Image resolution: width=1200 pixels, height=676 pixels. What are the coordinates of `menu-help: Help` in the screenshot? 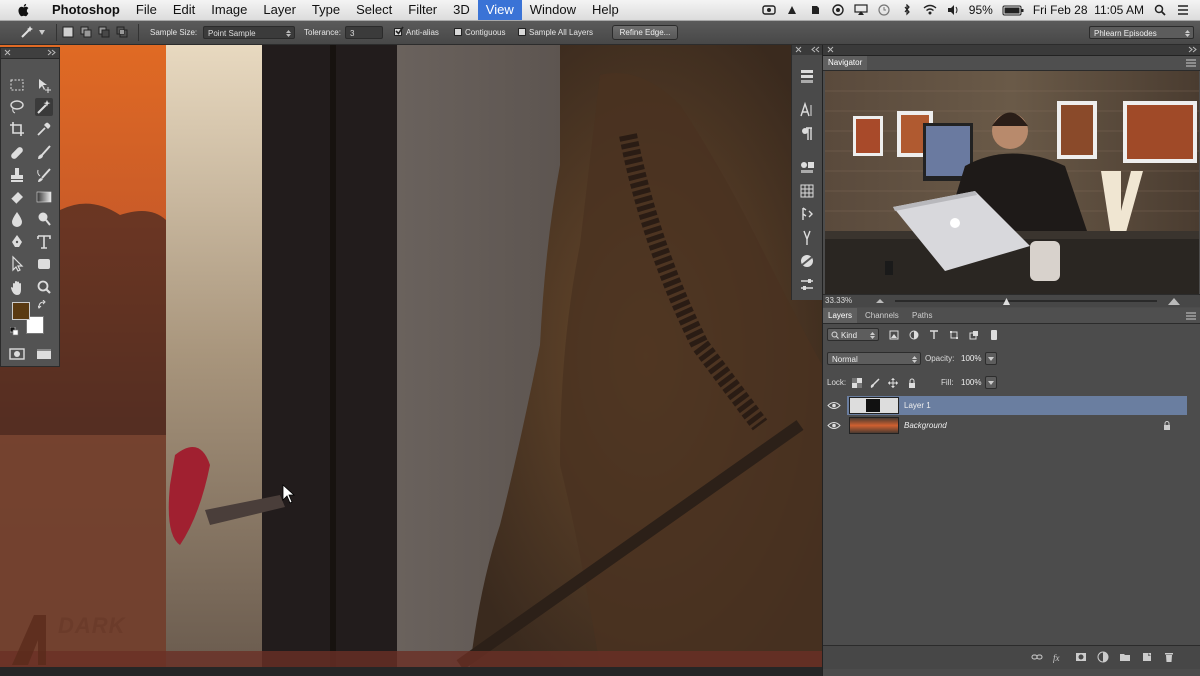 It's located at (605, 10).